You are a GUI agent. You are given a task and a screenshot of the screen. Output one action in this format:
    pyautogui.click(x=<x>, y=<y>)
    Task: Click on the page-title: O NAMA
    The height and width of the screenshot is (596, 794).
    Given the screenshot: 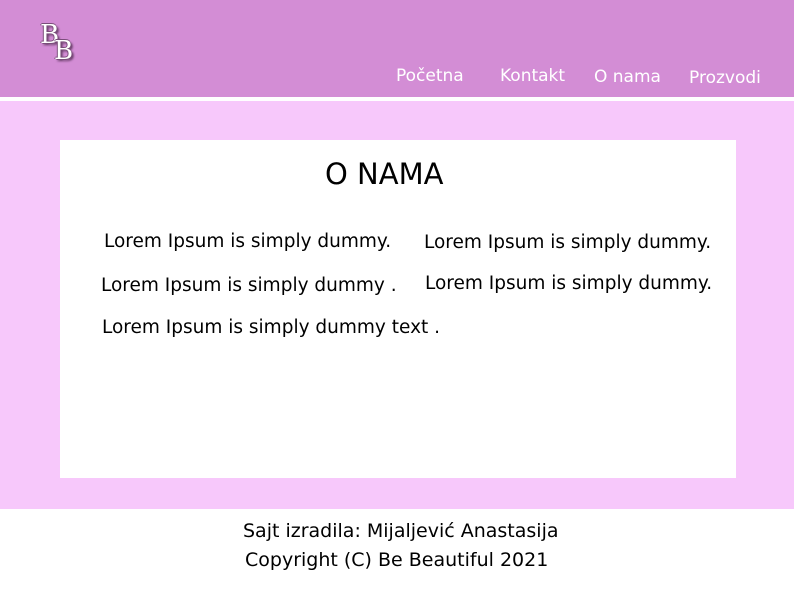 What is the action you would take?
    pyautogui.click(x=384, y=174)
    